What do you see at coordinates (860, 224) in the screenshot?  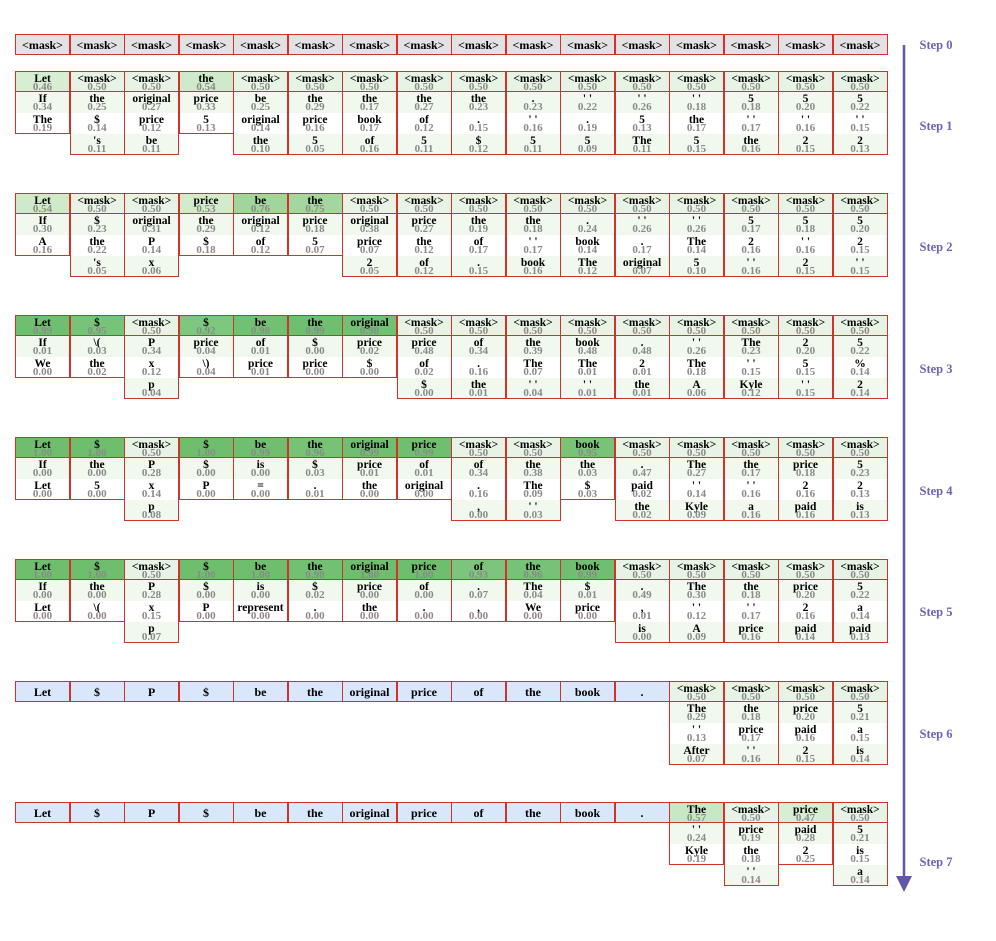 I see `candidate-token-cell: 5 0.20` at bounding box center [860, 224].